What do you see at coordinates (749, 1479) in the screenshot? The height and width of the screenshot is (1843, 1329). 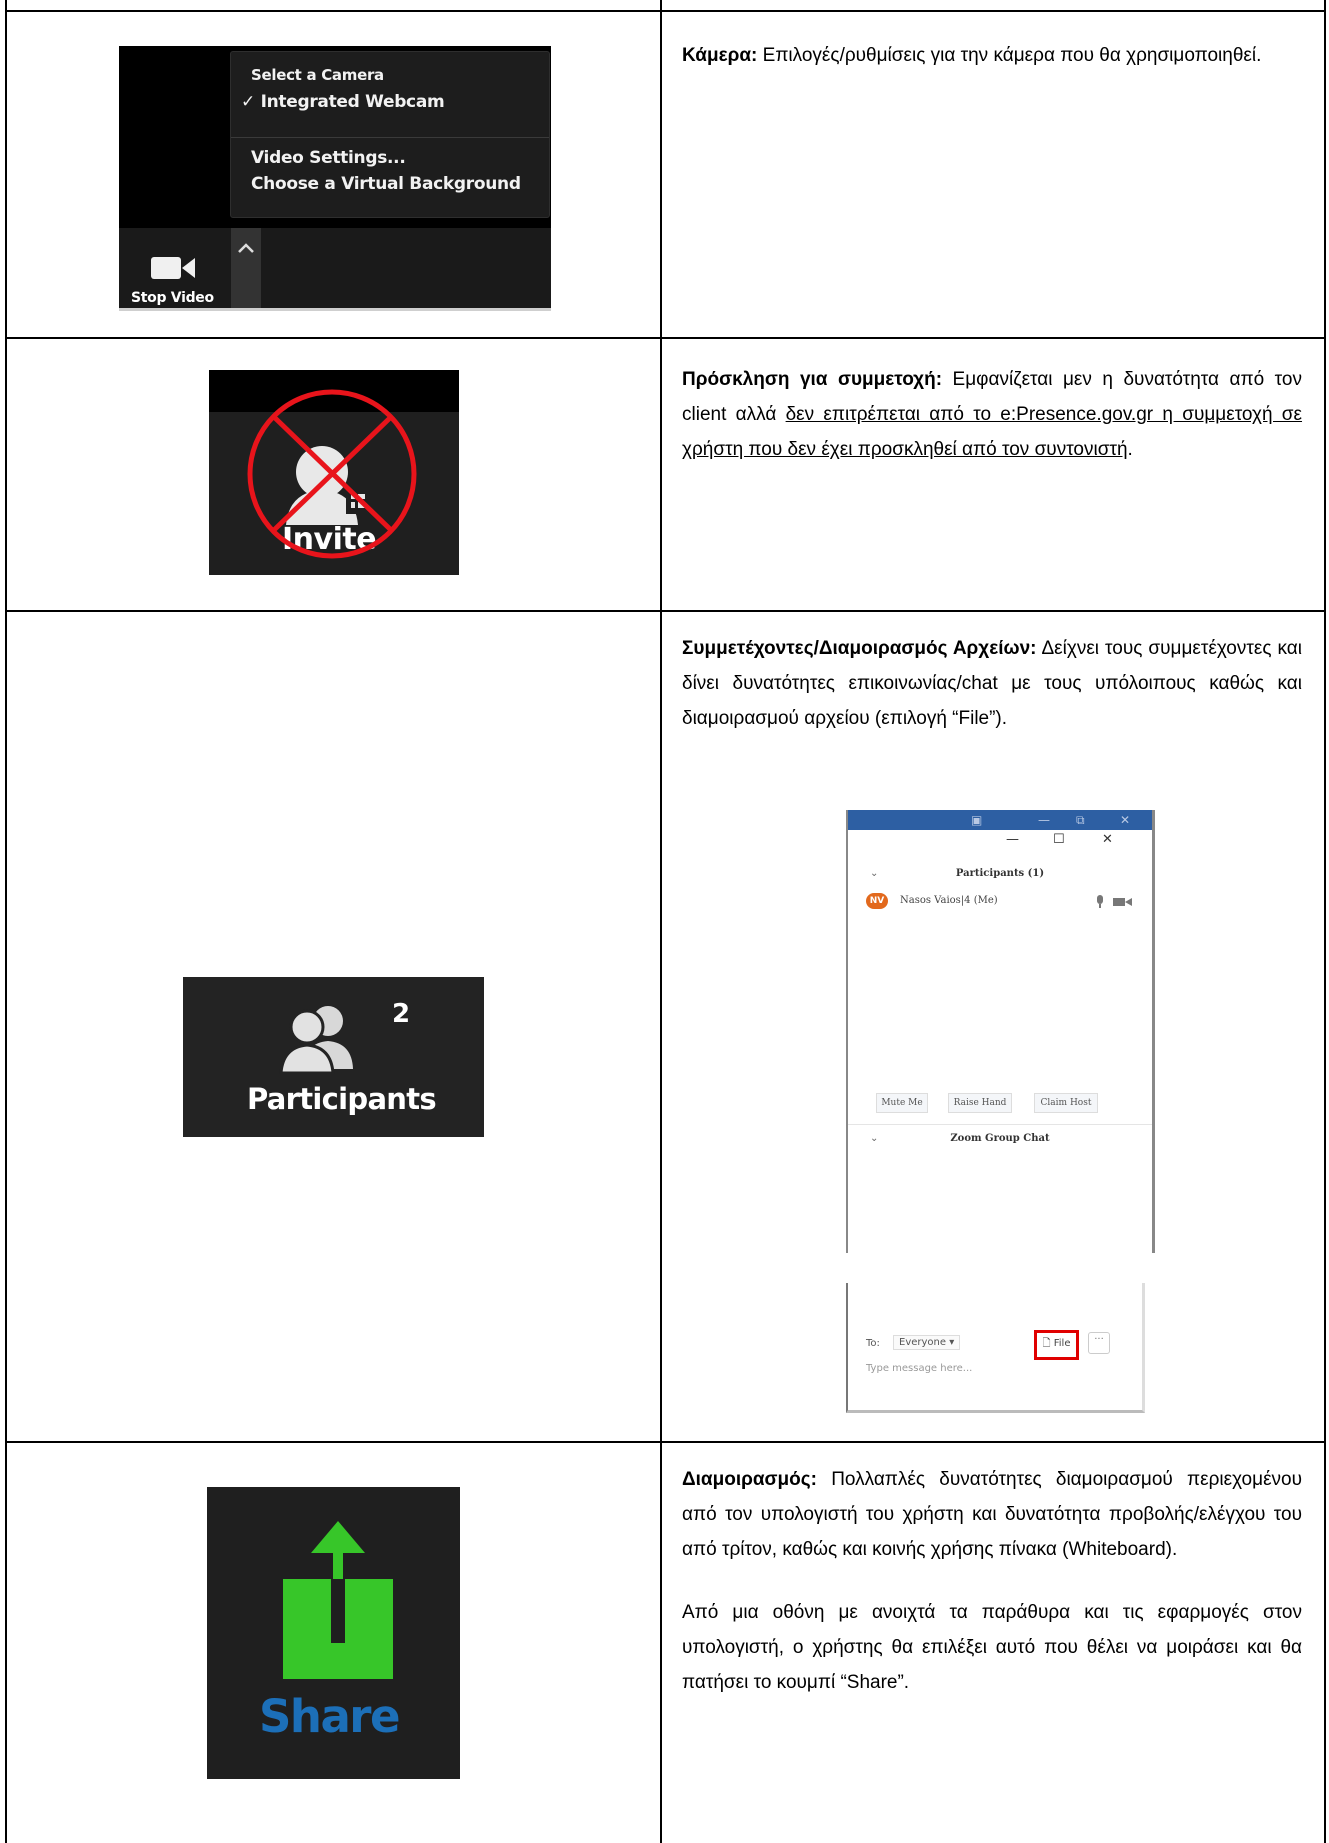 I see `share-title: Διαμοιρασμός:` at bounding box center [749, 1479].